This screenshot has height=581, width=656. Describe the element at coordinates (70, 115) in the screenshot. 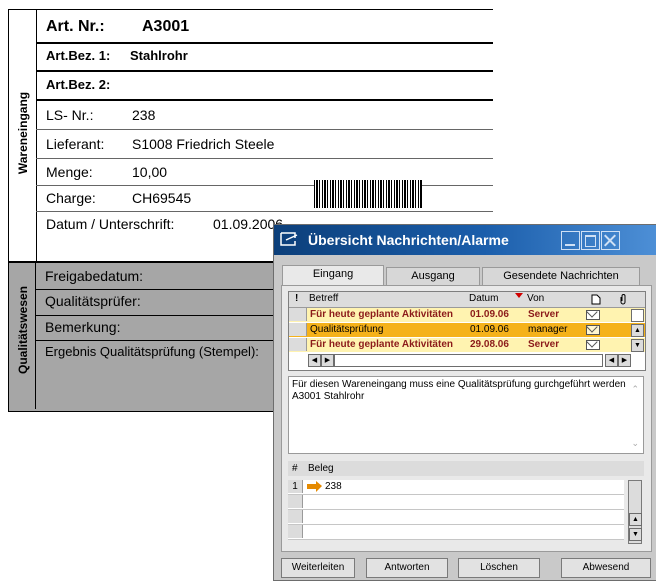

I see `ls-nr-label: LS- Nr.:` at that location.